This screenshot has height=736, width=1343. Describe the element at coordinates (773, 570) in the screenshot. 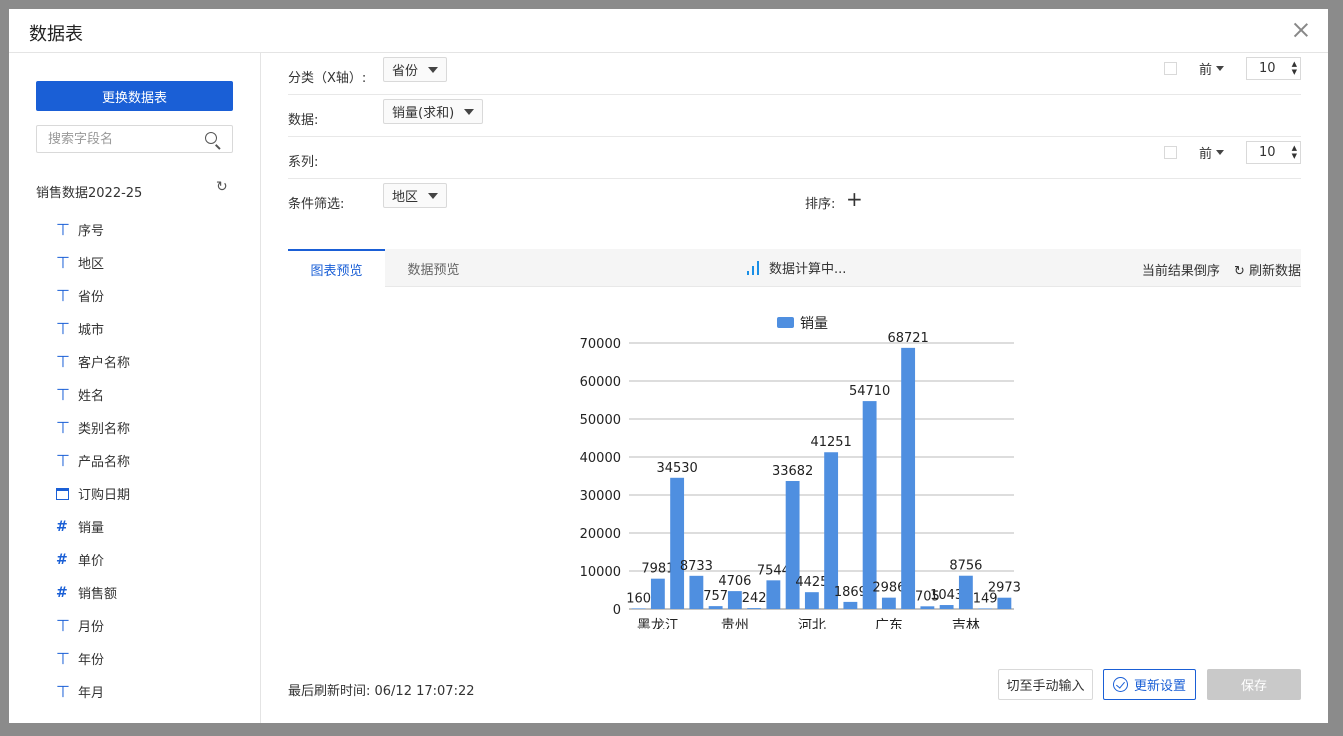

I see `data-label: 7544` at that location.